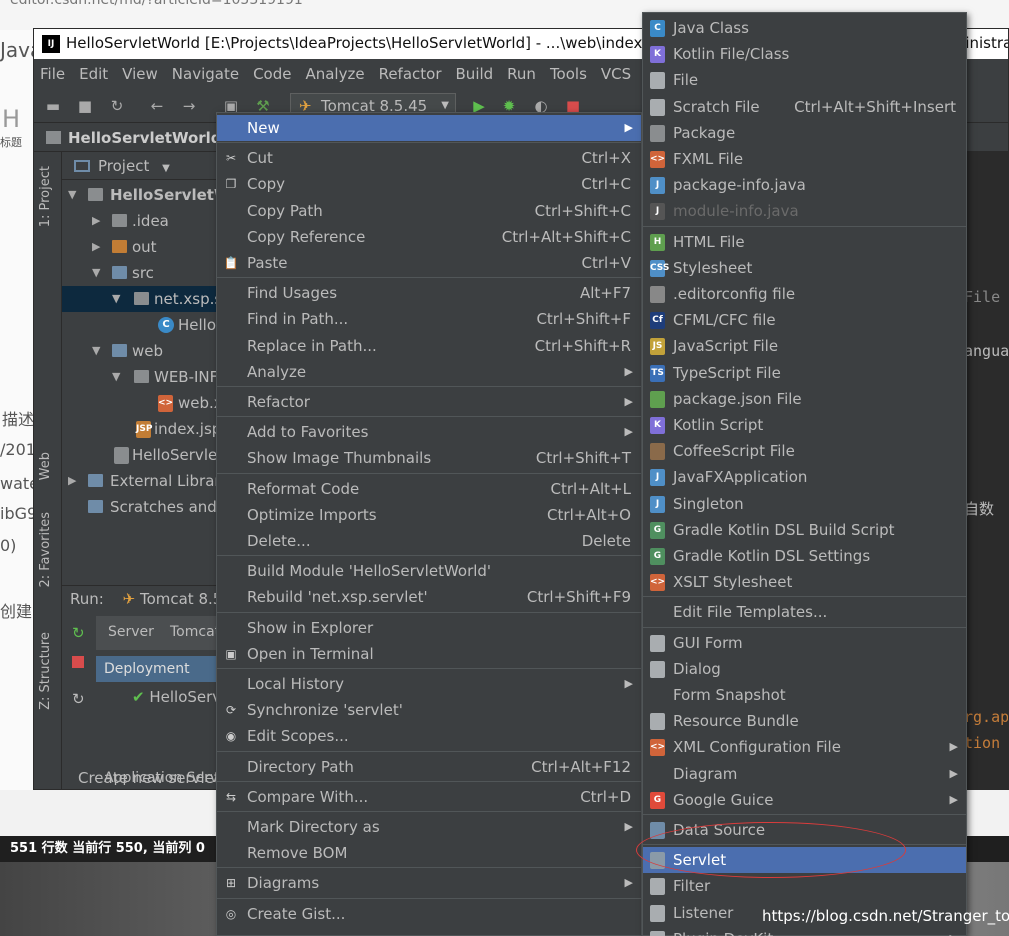 This screenshot has width=1009, height=936. I want to click on new-item-gradle-kotlin-dsl-settings: G Gradle Kotlin DSL Settings, so click(804, 556).